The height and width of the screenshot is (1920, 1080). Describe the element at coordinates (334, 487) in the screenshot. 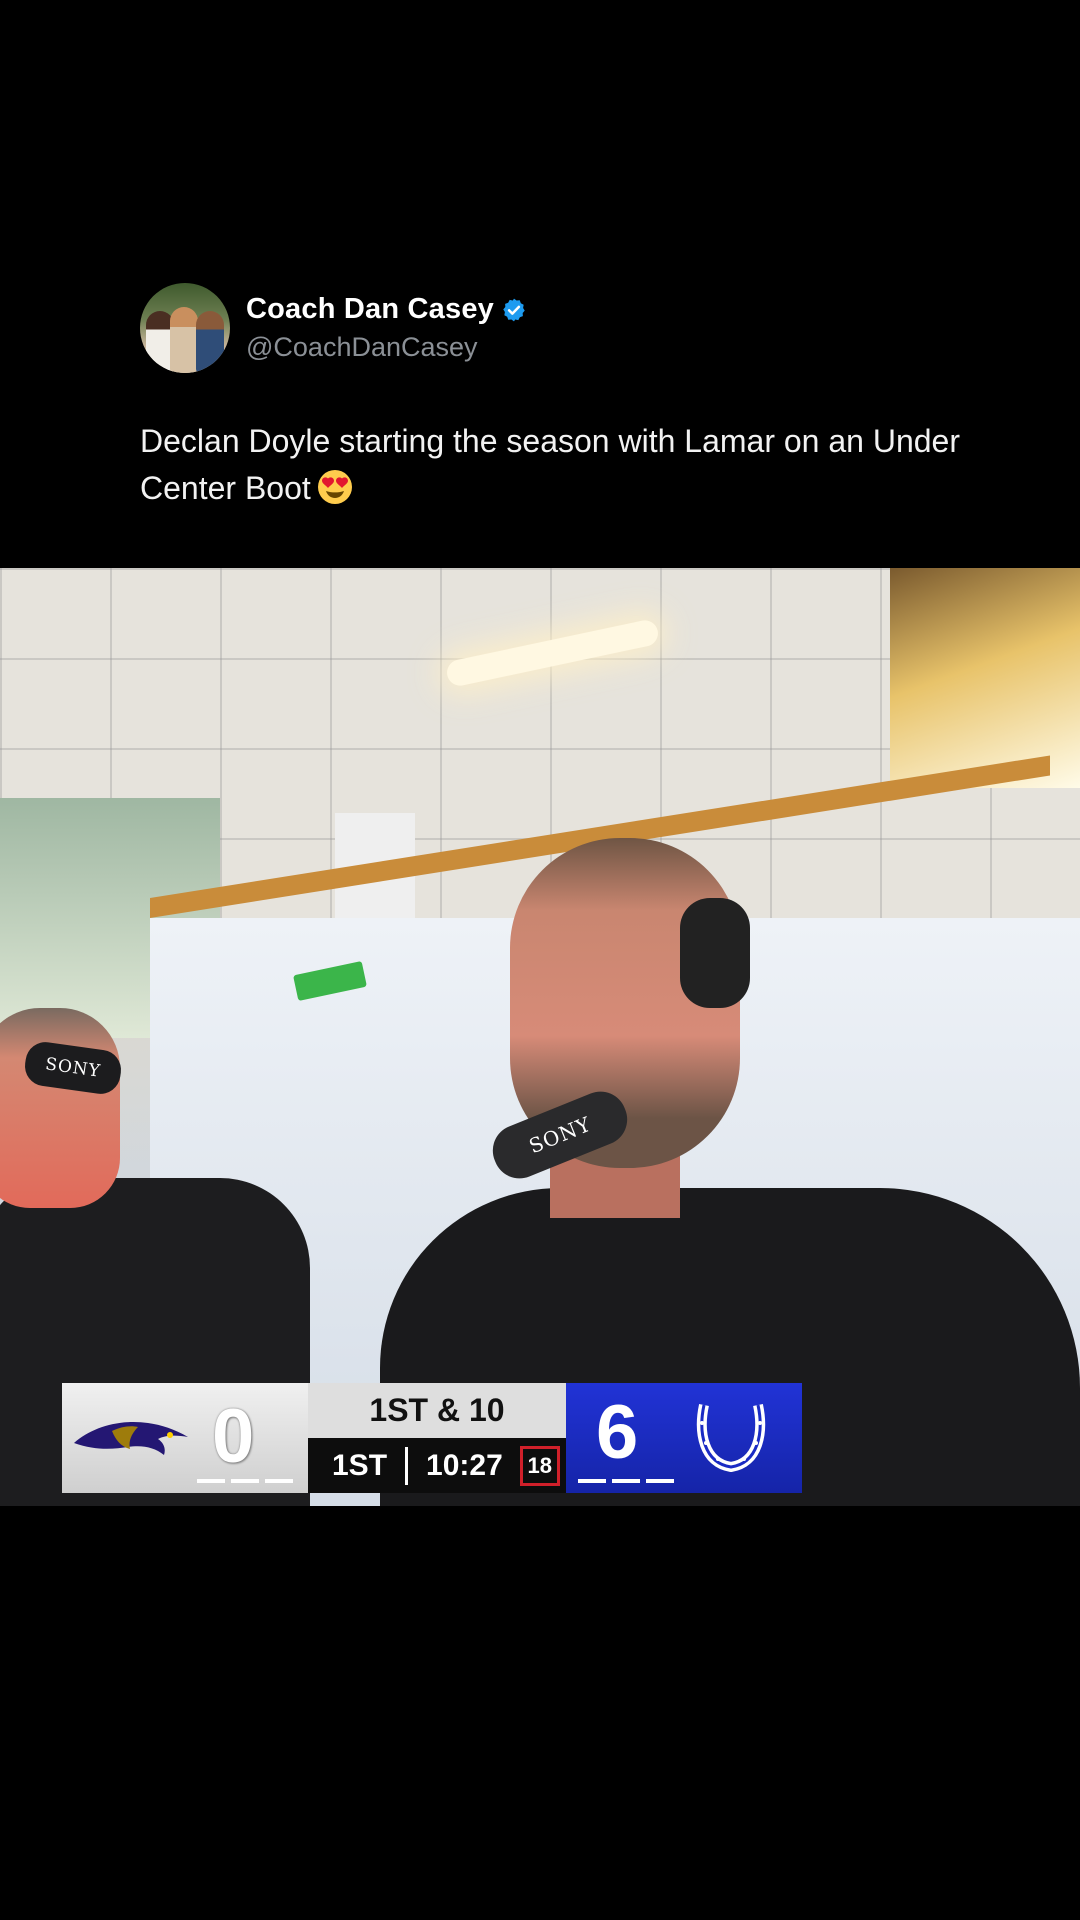

I see `heart-eyes-emoji-icon` at that location.